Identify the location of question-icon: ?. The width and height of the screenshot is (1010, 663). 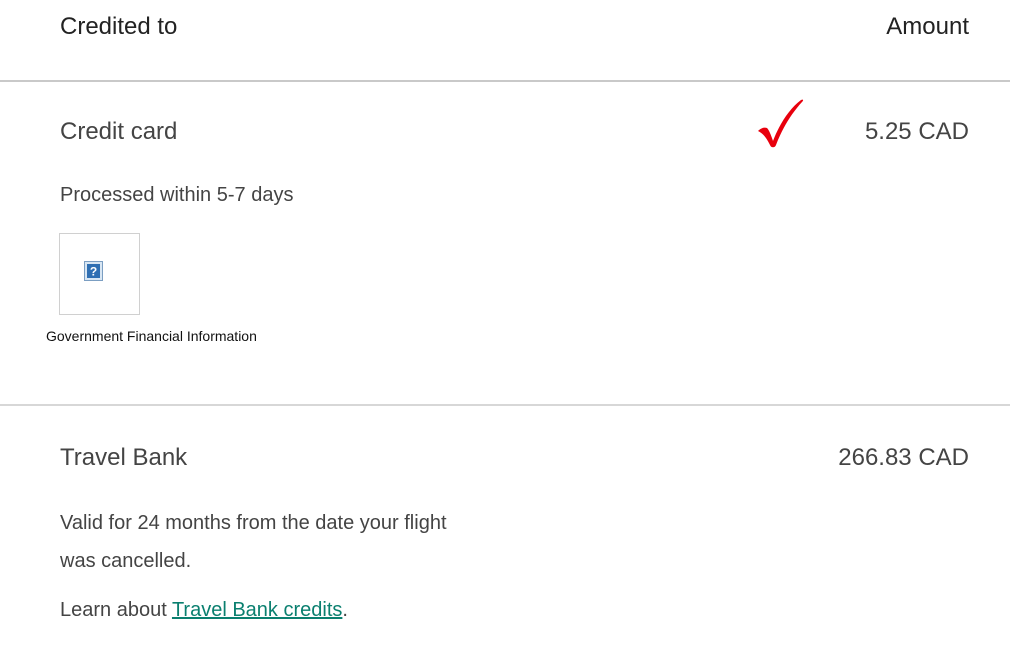
(93, 271).